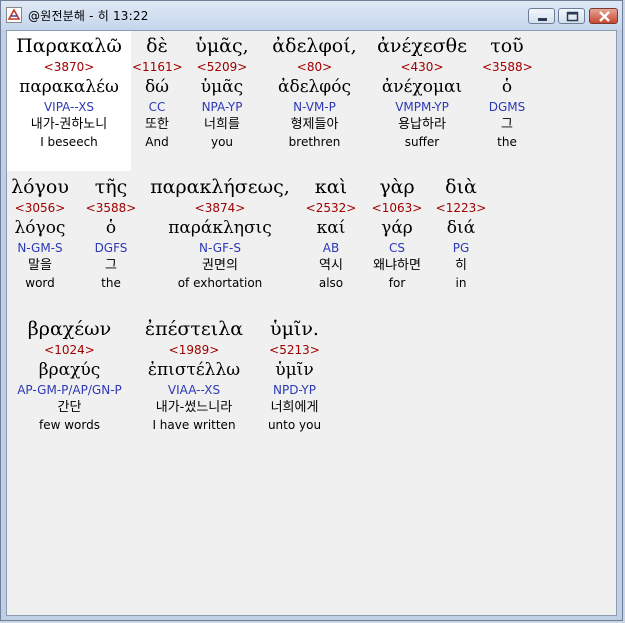 This screenshot has width=625, height=623. I want to click on lemma: δώ, so click(157, 87).